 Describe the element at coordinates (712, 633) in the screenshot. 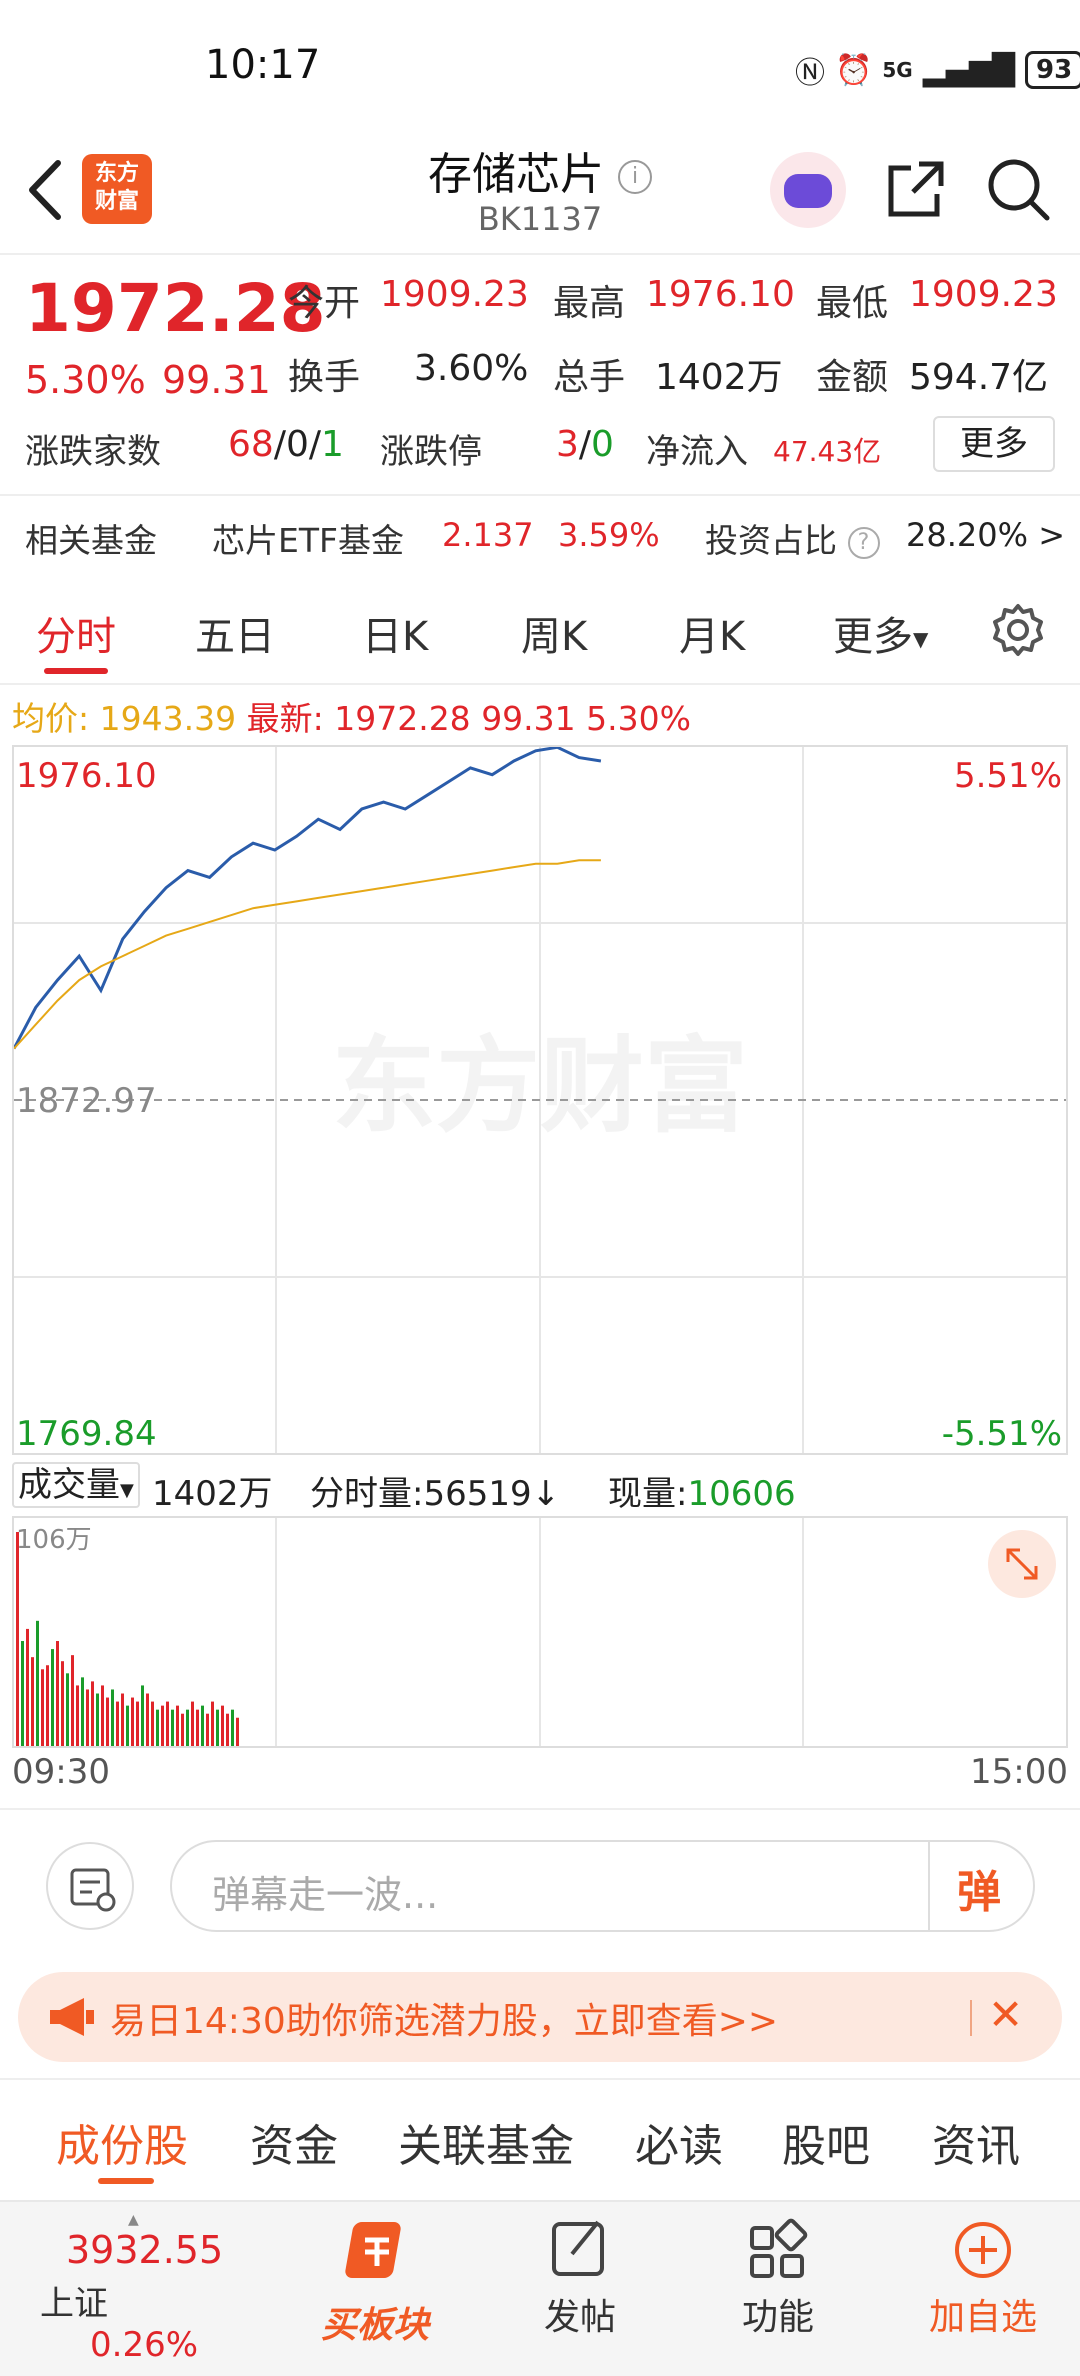

I see `tab-monthly-k: 月K` at that location.